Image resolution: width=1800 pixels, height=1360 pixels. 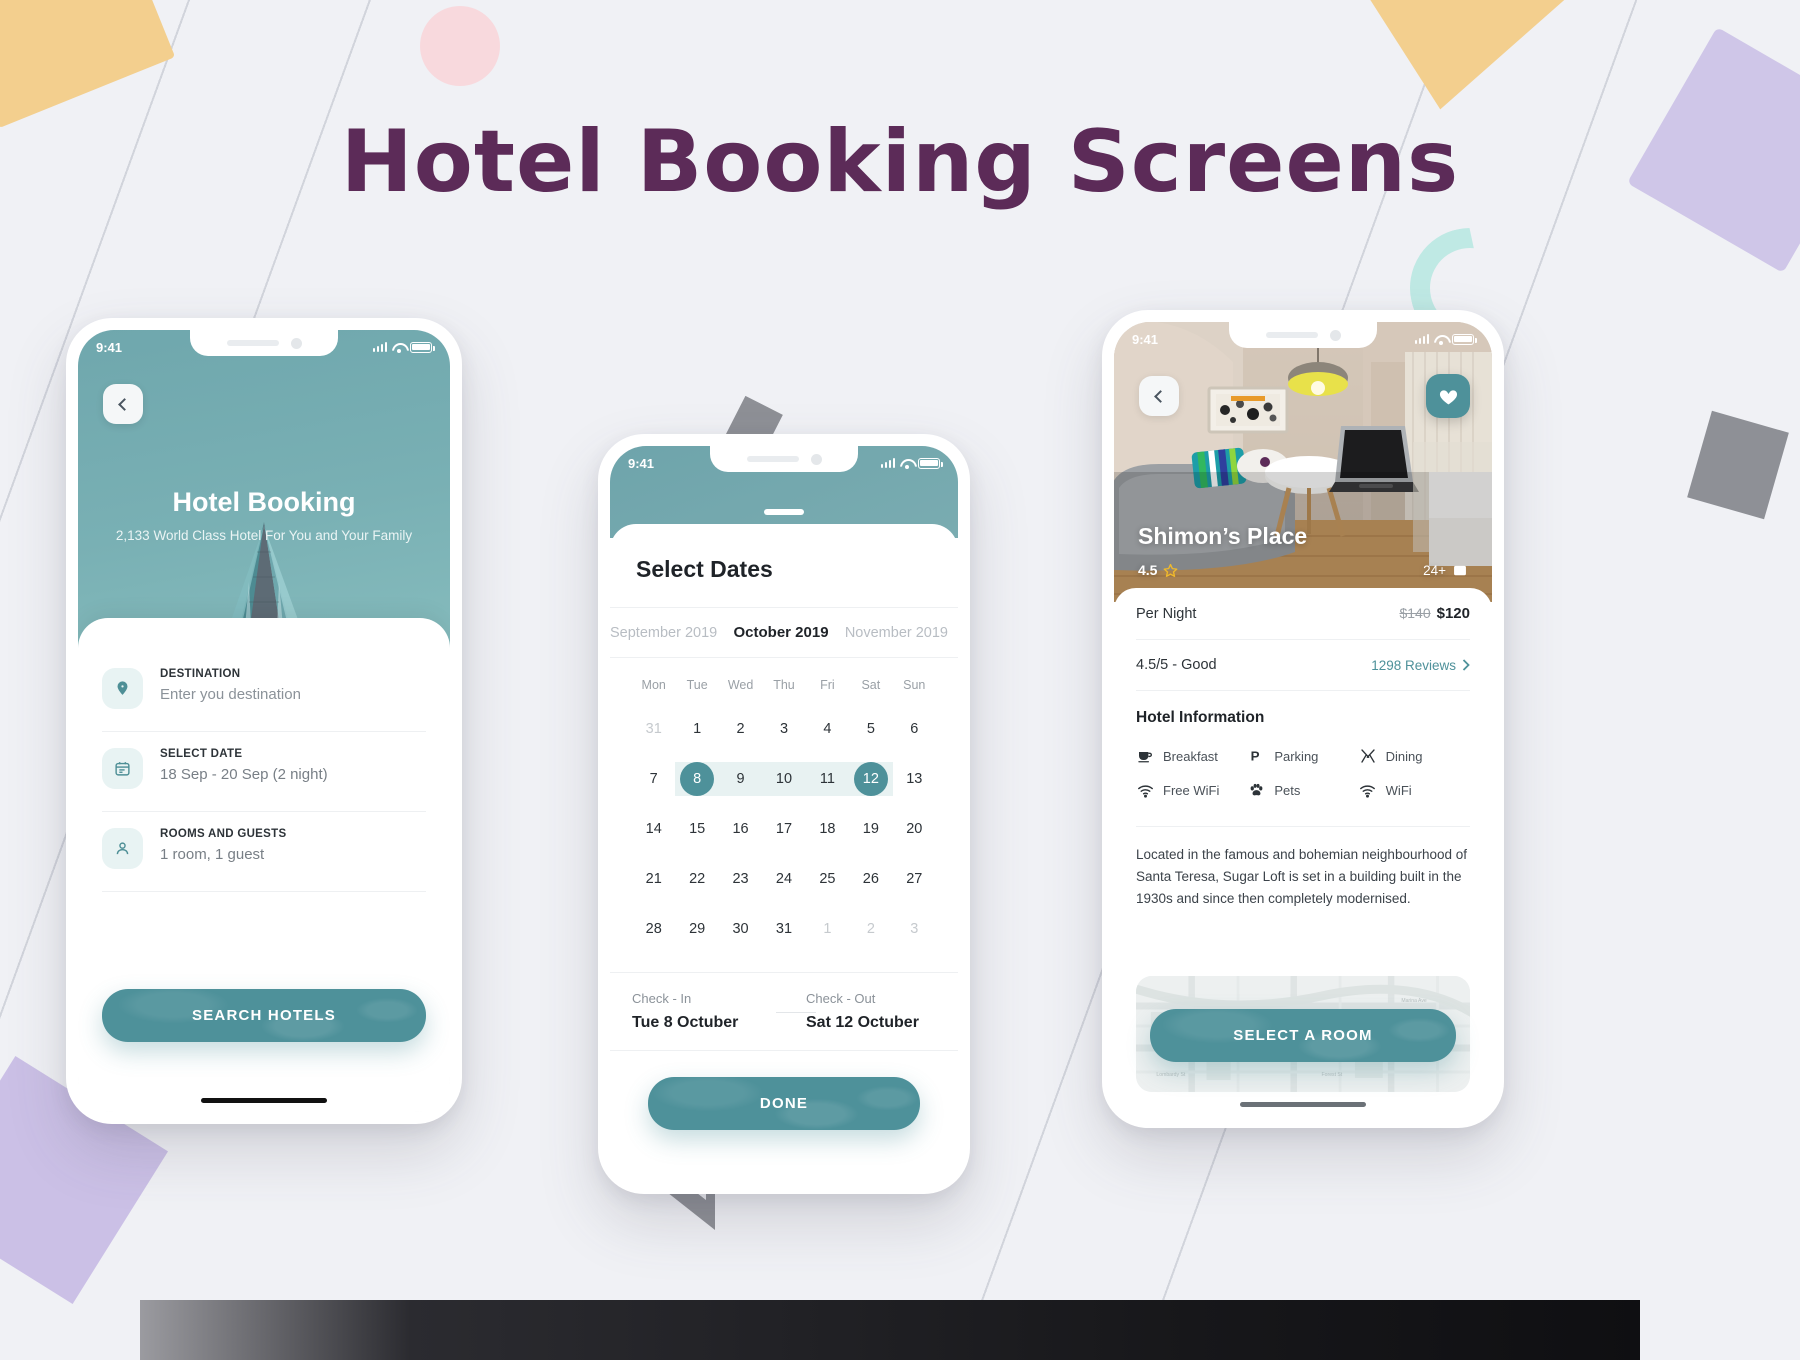 What do you see at coordinates (827, 879) in the screenshot?
I see `calendar-day: 25` at bounding box center [827, 879].